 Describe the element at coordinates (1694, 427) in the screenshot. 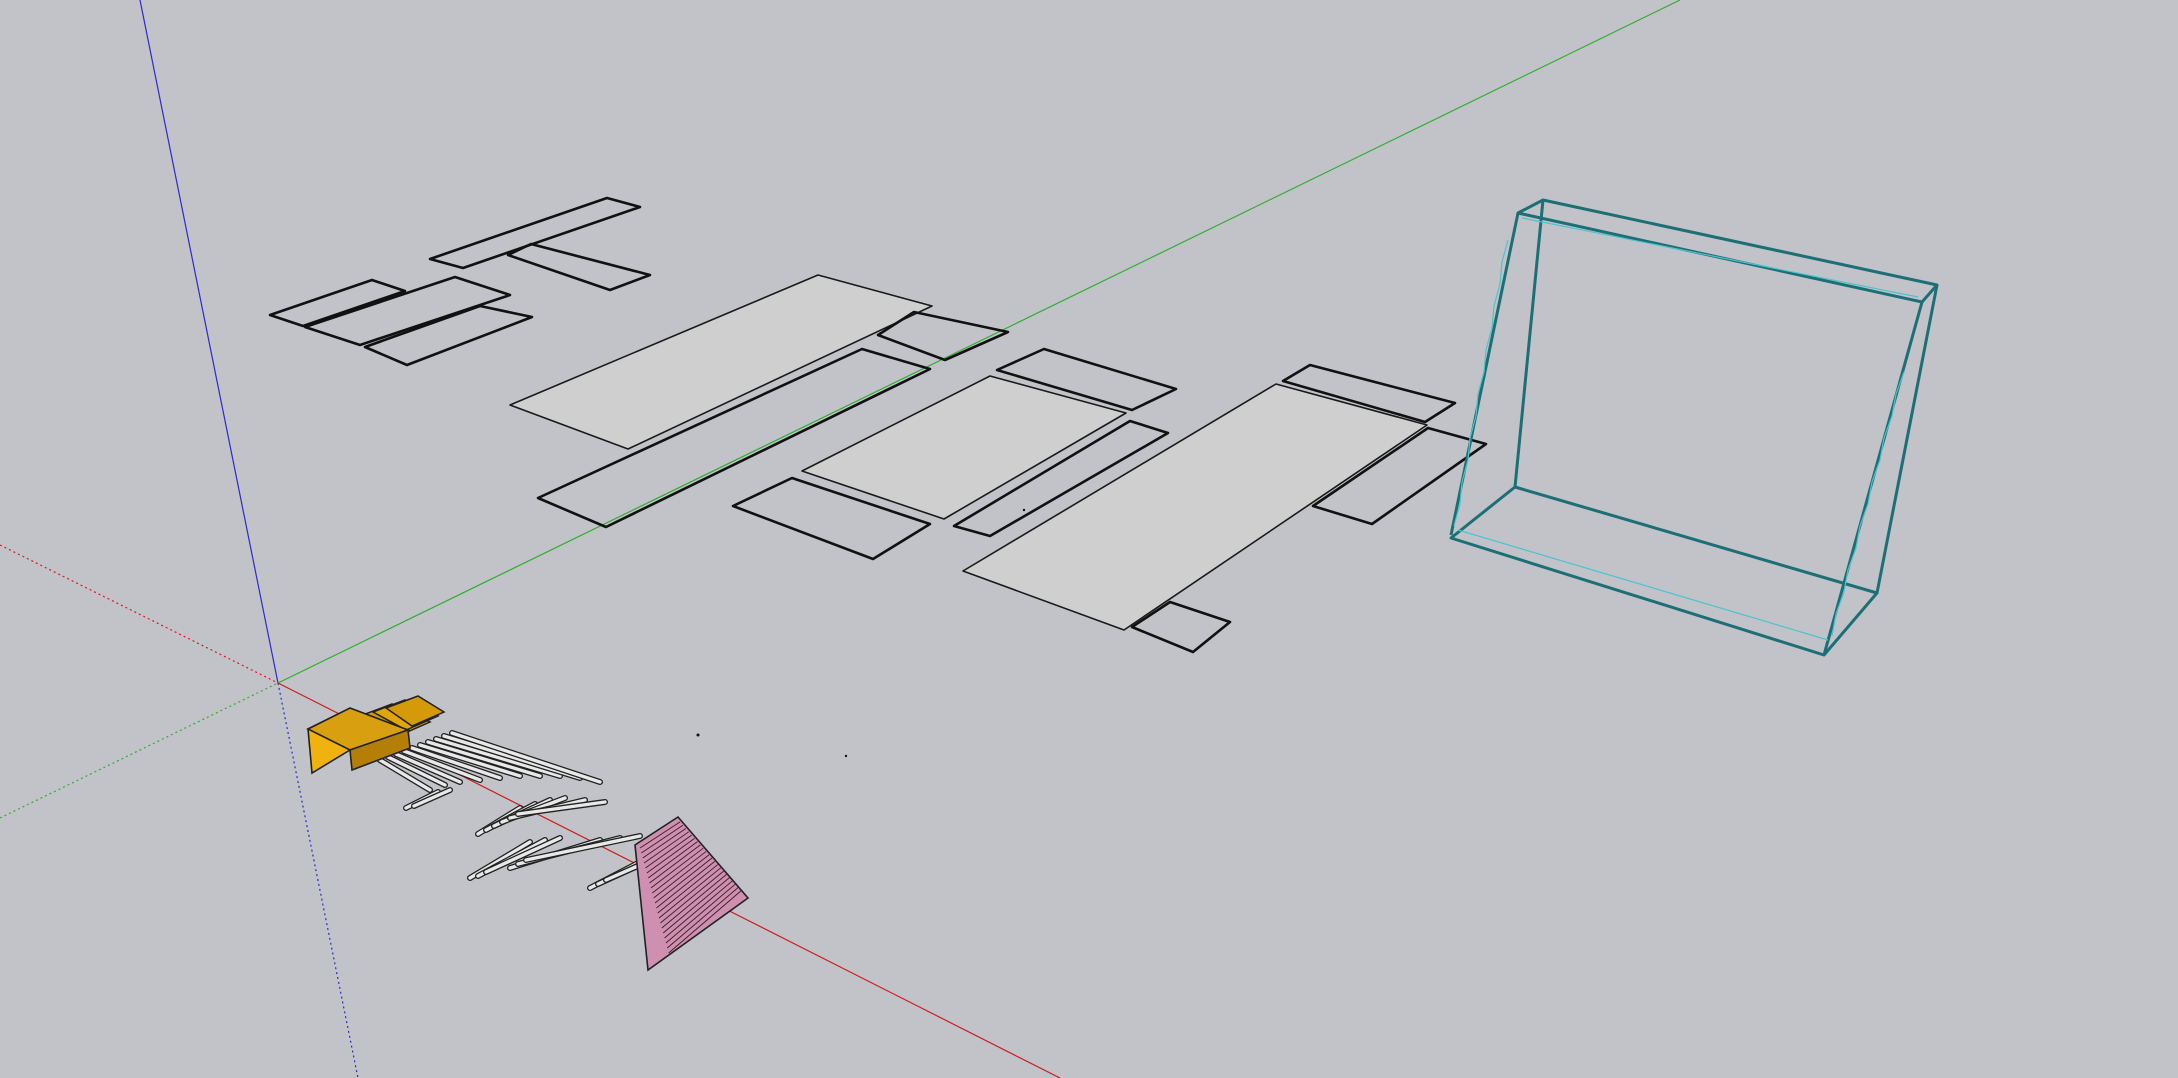

I see `cyan-wireframe-frame` at that location.